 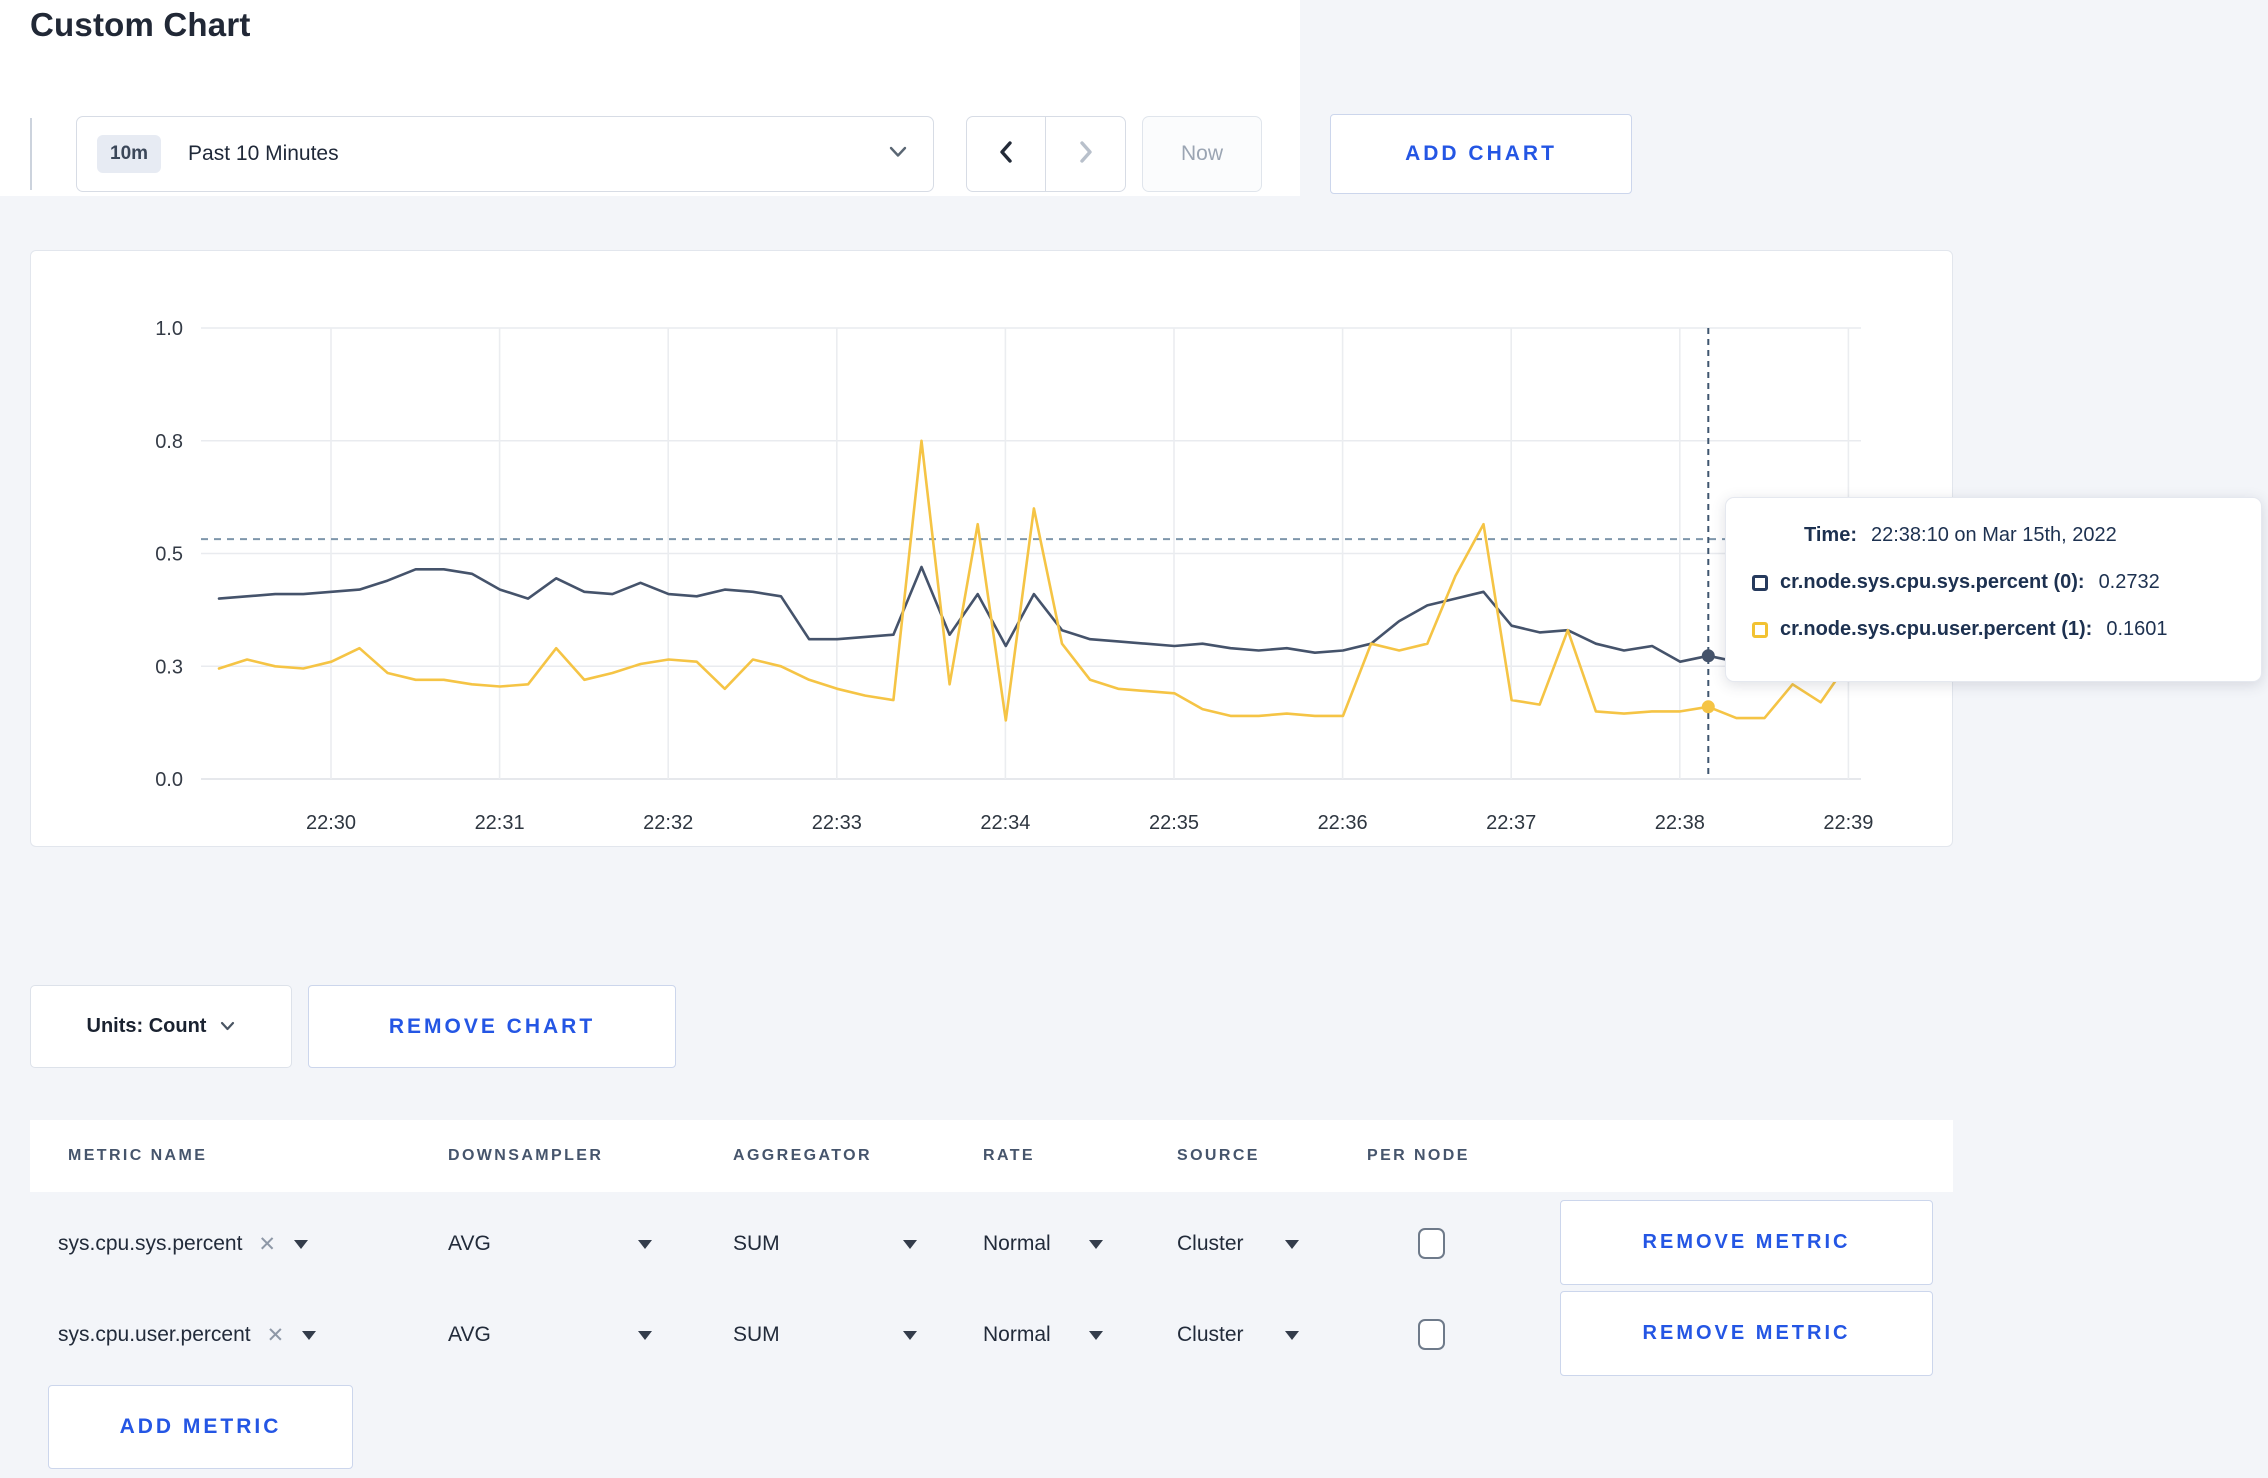 I want to click on svg-text: 22:30, so click(x=331, y=823).